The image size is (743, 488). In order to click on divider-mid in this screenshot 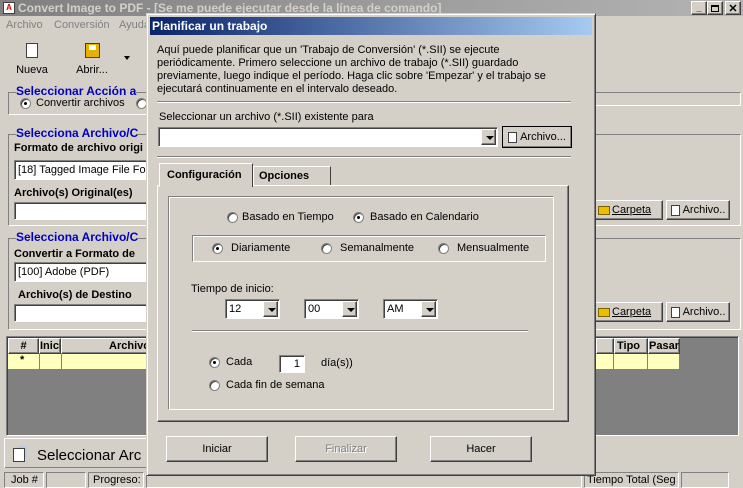, I will do `click(364, 157)`.